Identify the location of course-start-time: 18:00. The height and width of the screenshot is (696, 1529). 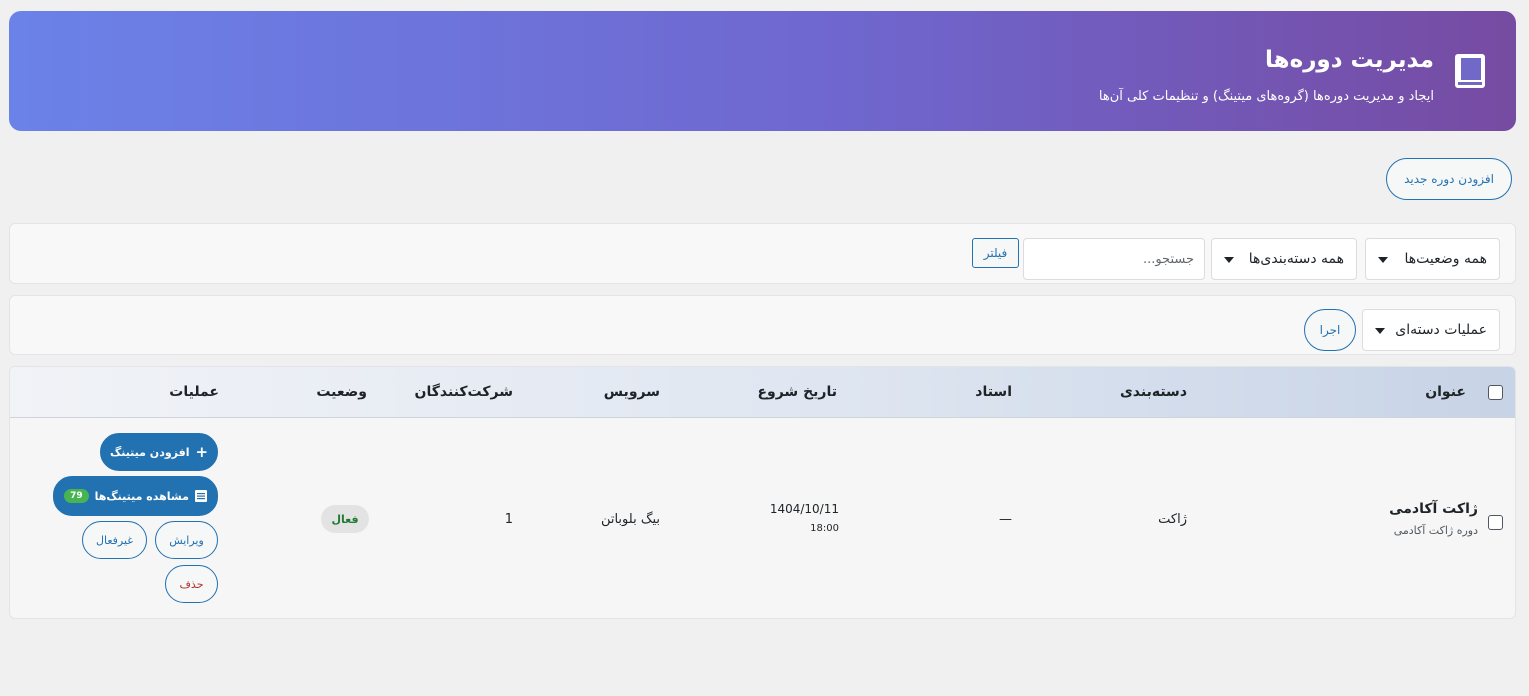
(824, 528).